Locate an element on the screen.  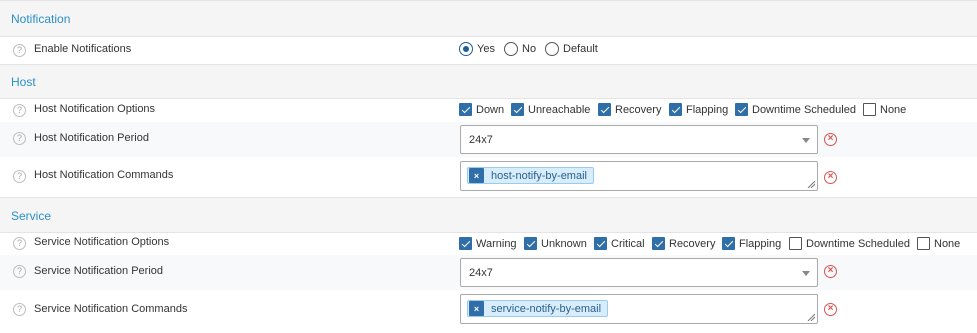
row-service-notification-period: ? Service Notification Period 24x7 × is located at coordinates (488, 272).